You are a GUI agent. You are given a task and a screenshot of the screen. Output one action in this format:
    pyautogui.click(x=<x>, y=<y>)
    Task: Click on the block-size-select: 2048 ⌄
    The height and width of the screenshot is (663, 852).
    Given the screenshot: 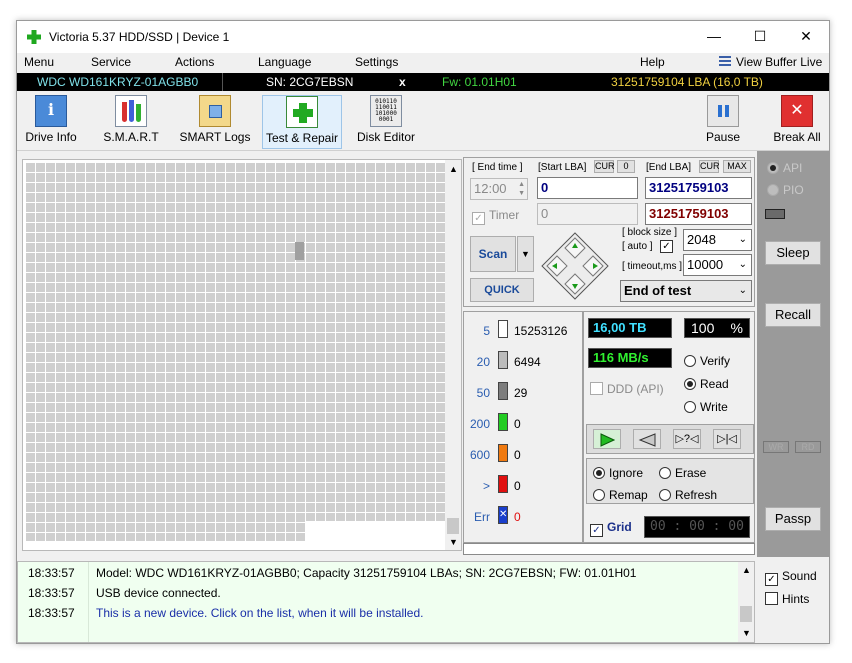 What is the action you would take?
    pyautogui.click(x=717, y=240)
    